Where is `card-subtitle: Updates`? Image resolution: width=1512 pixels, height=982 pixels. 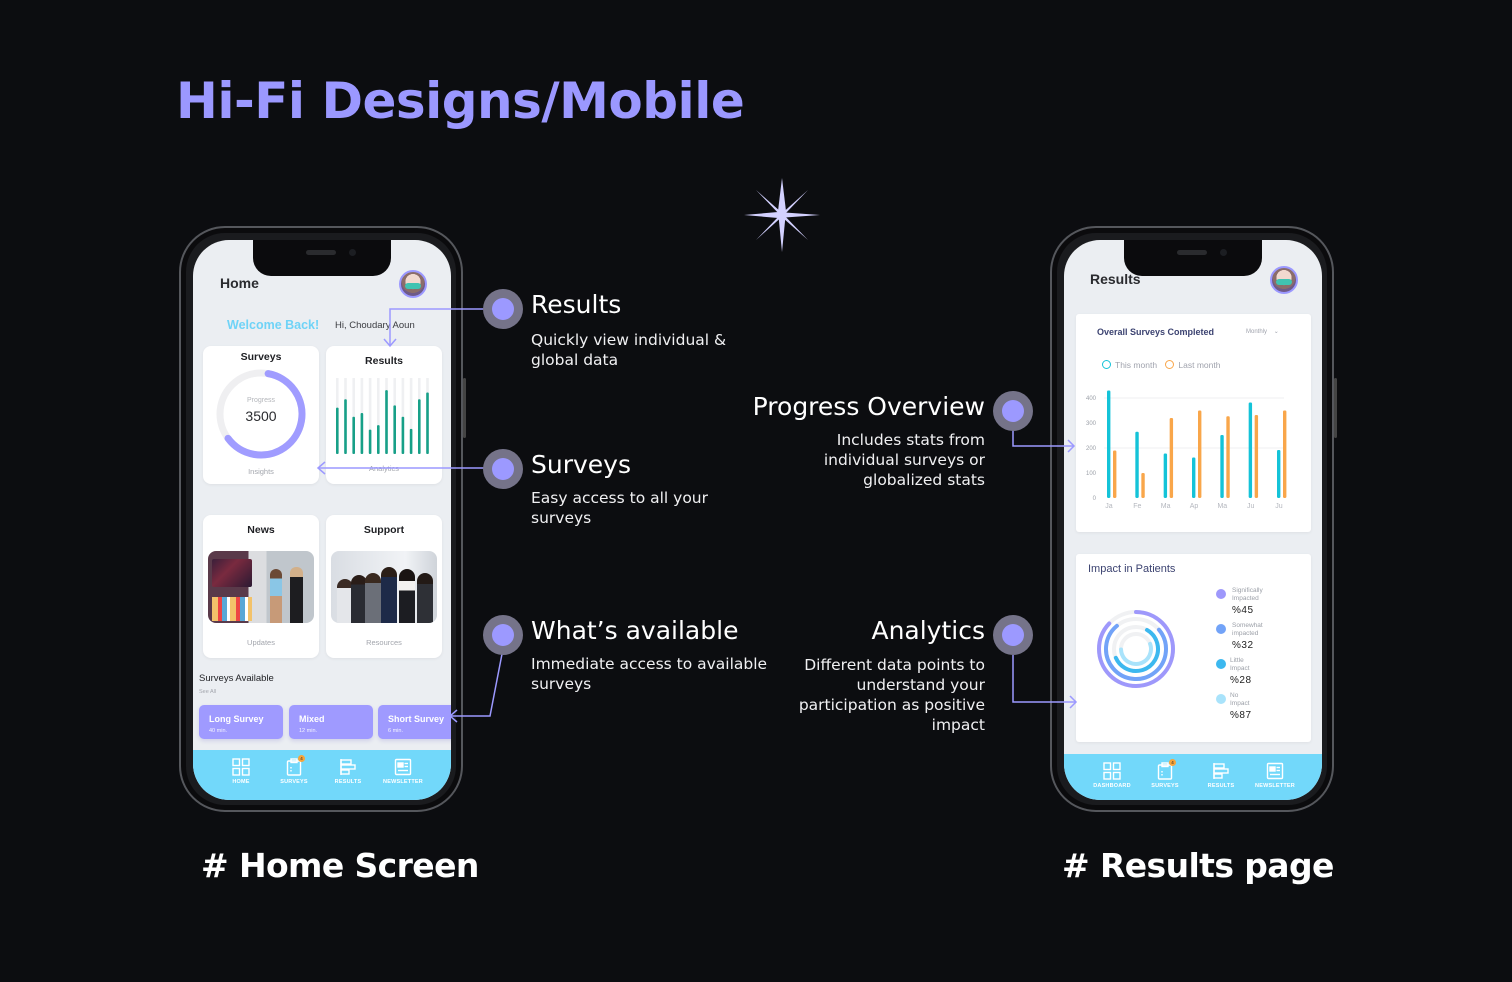
card-subtitle: Updates is located at coordinates (261, 642).